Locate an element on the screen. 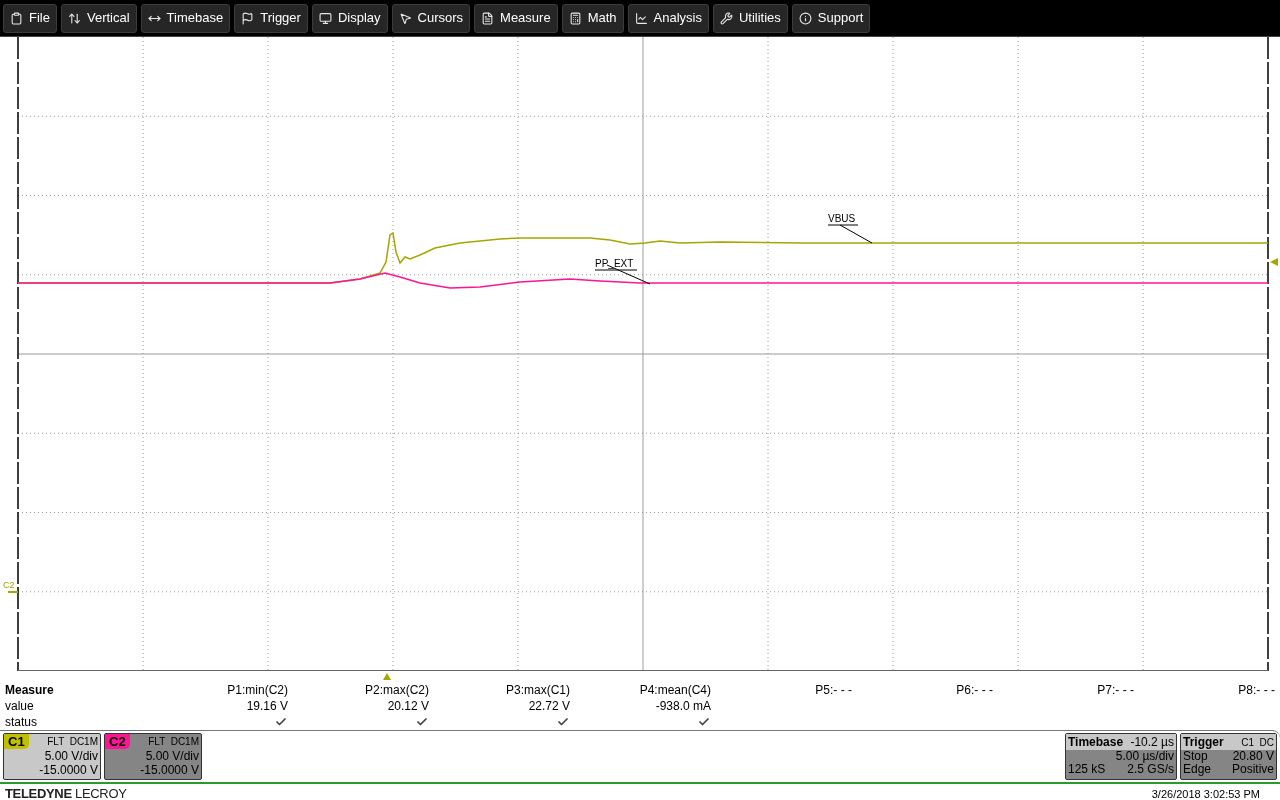 Image resolution: width=1280 pixels, height=800 pixels. parameter-name: P2:max(C2) is located at coordinates (397, 690).